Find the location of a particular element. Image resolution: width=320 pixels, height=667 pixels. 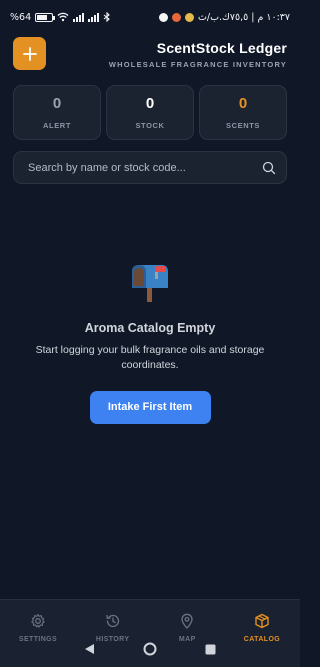

wifi-icon is located at coordinates (63, 17).